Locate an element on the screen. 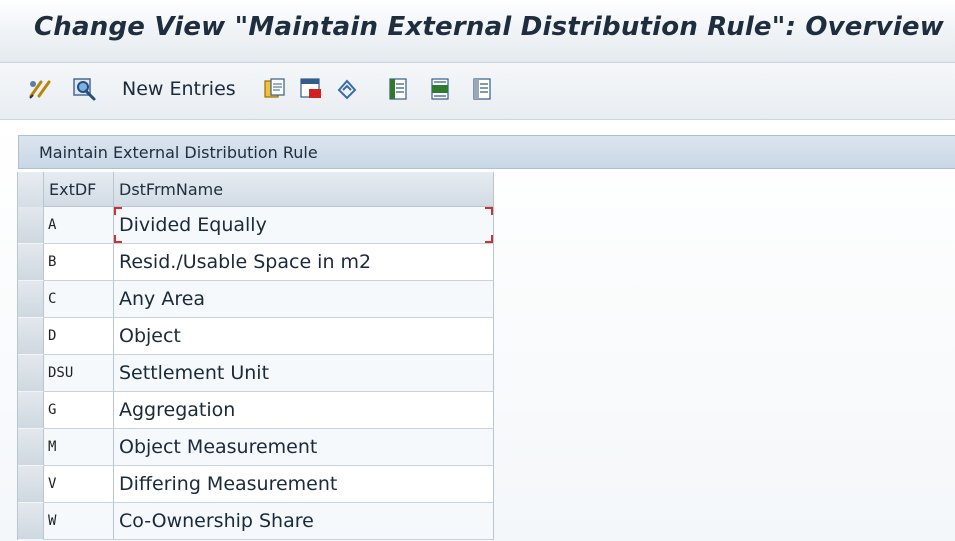  dstfrmname-cell: Object is located at coordinates (304, 336).